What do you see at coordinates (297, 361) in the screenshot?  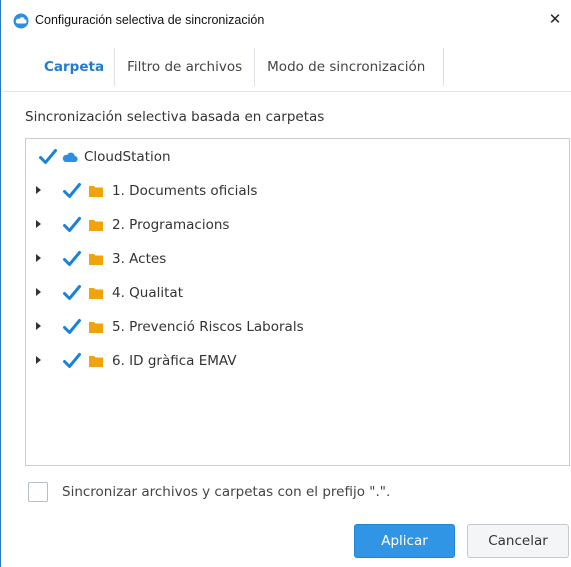 I see `tree-folder-row: 6. ID gràfica EMAV` at bounding box center [297, 361].